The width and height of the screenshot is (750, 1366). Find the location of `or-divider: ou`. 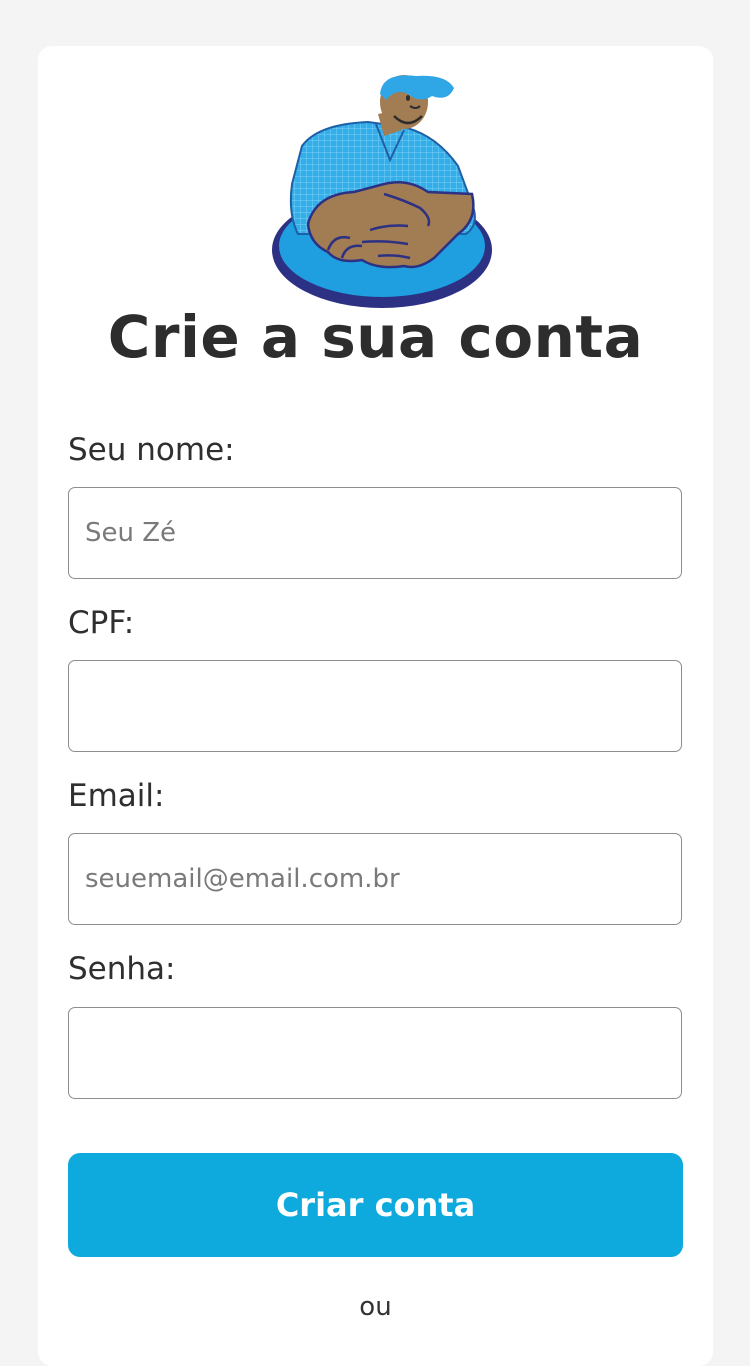

or-divider: ou is located at coordinates (375, 1307).